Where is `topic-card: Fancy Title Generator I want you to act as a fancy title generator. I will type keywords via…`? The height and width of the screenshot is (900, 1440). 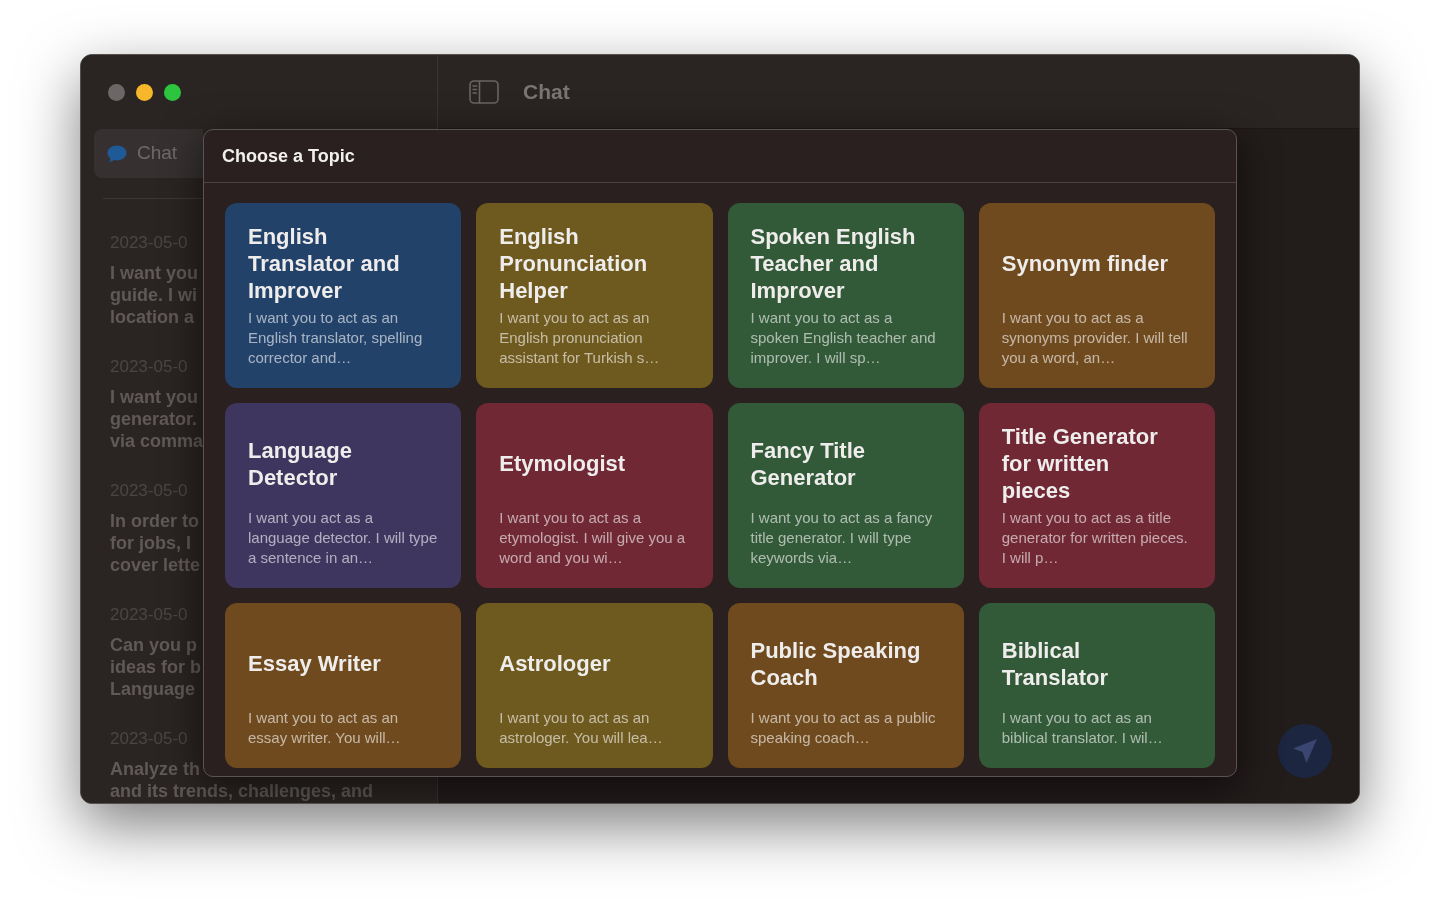
topic-card: Fancy Title Generator I want you to act as a fancy title generator. I will type keywords via… is located at coordinates (845, 495).